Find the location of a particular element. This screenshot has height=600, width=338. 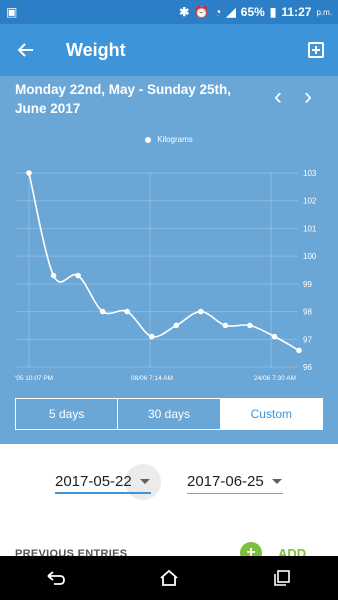

add-button: + ADD is located at coordinates (273, 549).